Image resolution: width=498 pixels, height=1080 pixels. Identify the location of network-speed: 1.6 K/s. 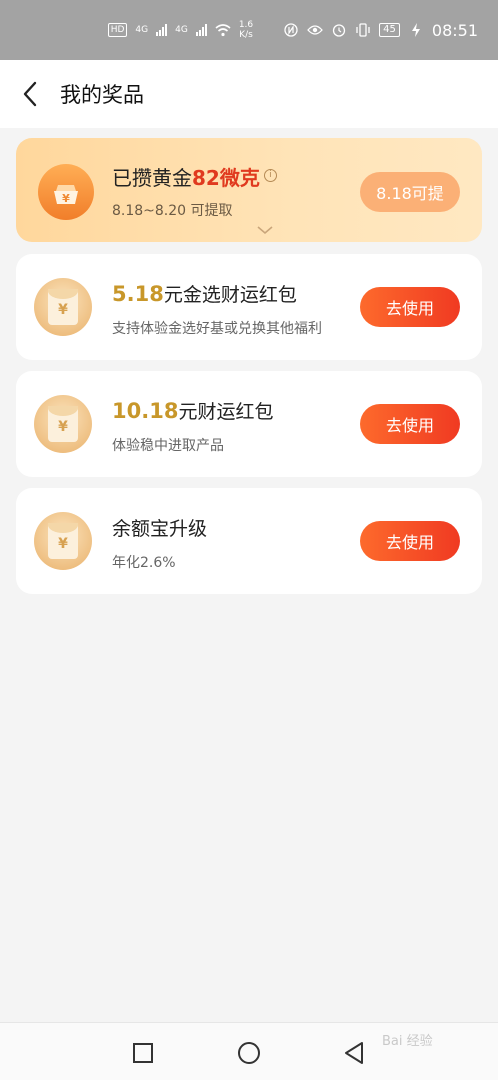
(246, 30).